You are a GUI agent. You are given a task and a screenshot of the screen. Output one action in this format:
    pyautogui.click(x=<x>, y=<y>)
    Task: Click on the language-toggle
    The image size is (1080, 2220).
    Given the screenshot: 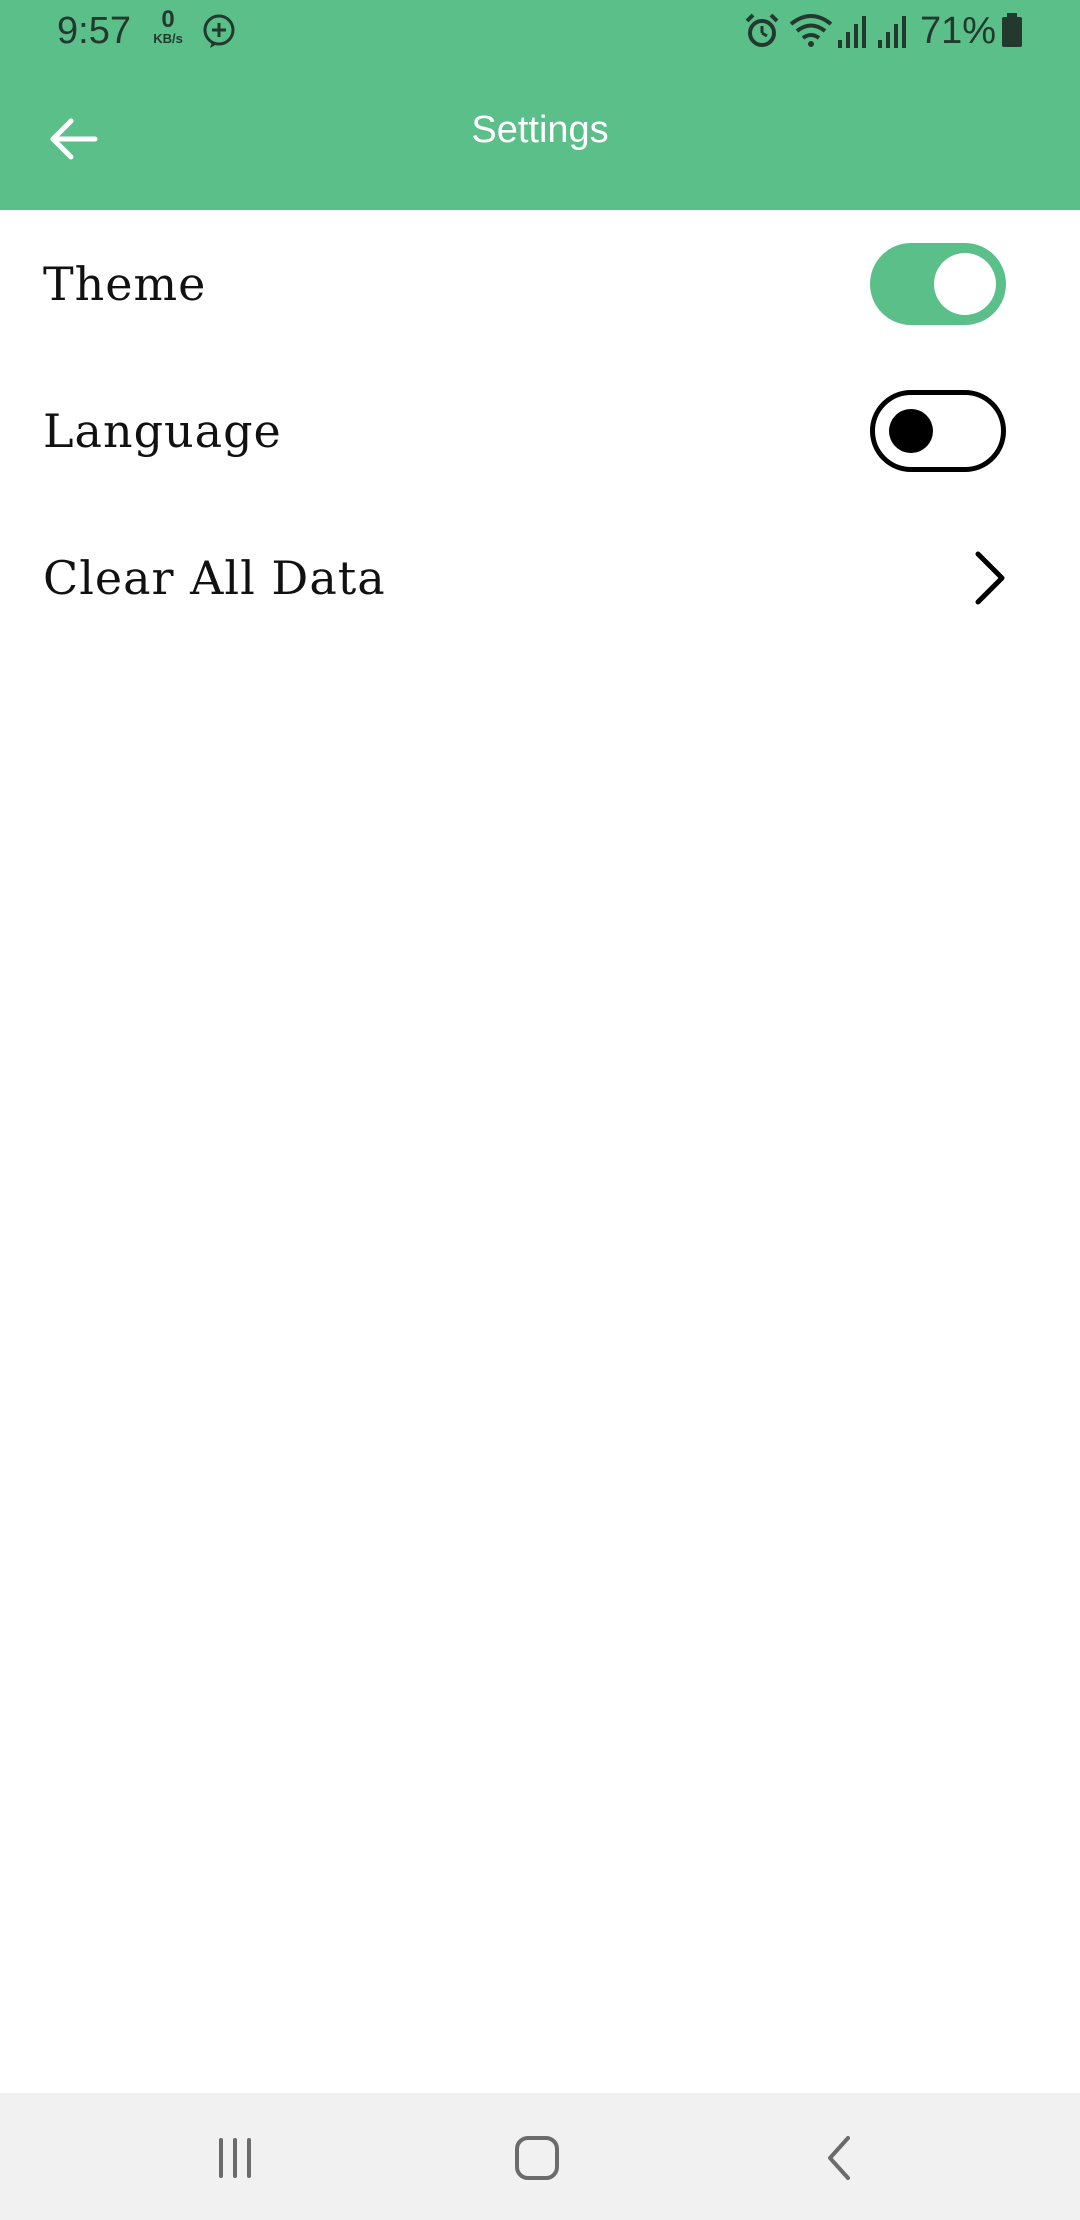 What is the action you would take?
    pyautogui.click(x=938, y=430)
    